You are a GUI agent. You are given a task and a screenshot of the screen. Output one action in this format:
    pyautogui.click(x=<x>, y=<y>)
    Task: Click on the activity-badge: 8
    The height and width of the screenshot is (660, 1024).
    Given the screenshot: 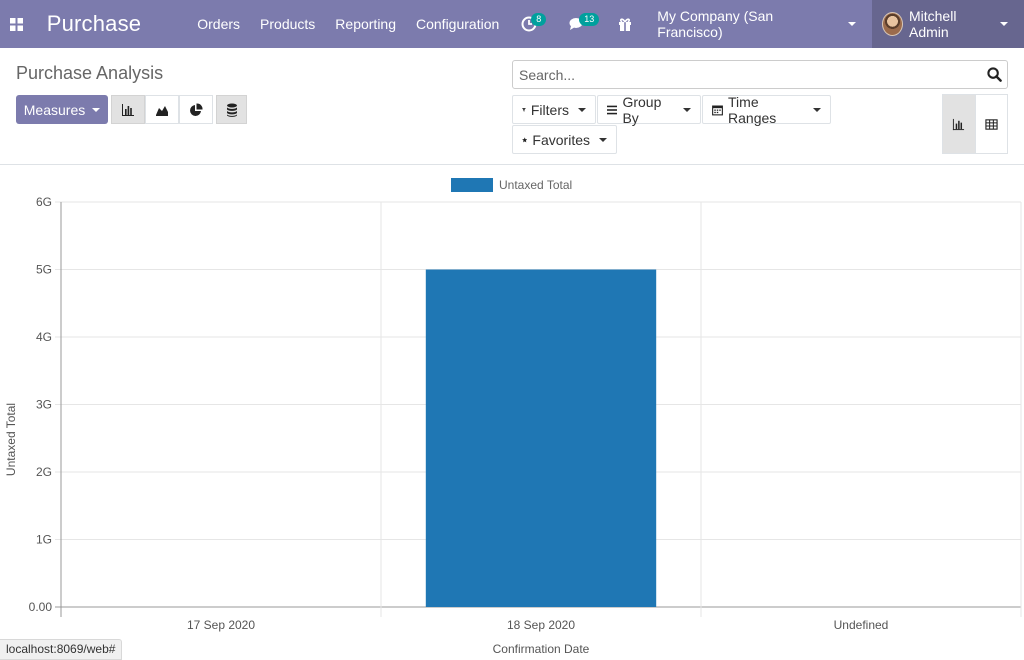 What is the action you would take?
    pyautogui.click(x=539, y=19)
    